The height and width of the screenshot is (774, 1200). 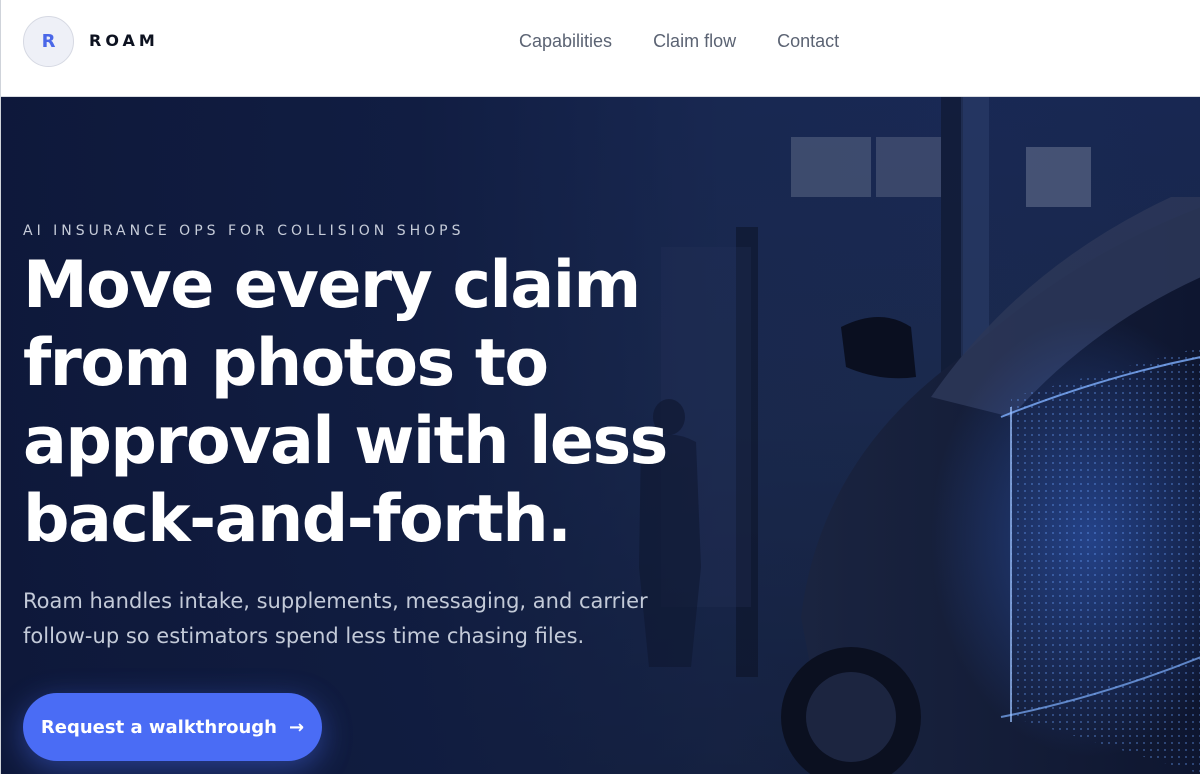 What do you see at coordinates (808, 41) in the screenshot?
I see `nav-link-contact: Contact` at bounding box center [808, 41].